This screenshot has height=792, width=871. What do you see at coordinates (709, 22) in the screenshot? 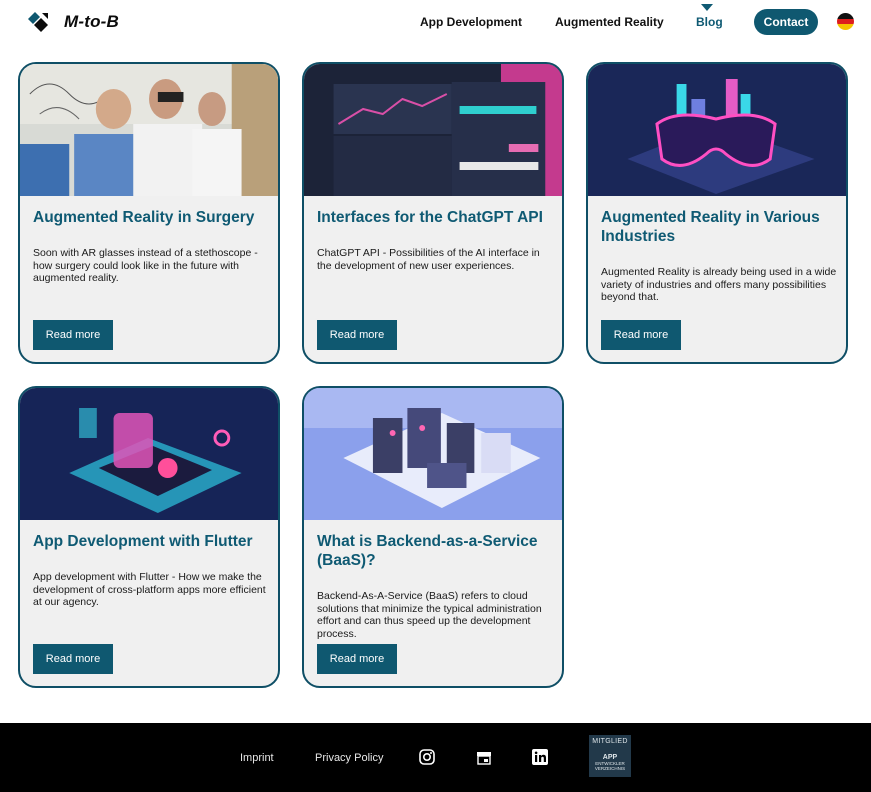
I see `nav-blog: Blog` at bounding box center [709, 22].